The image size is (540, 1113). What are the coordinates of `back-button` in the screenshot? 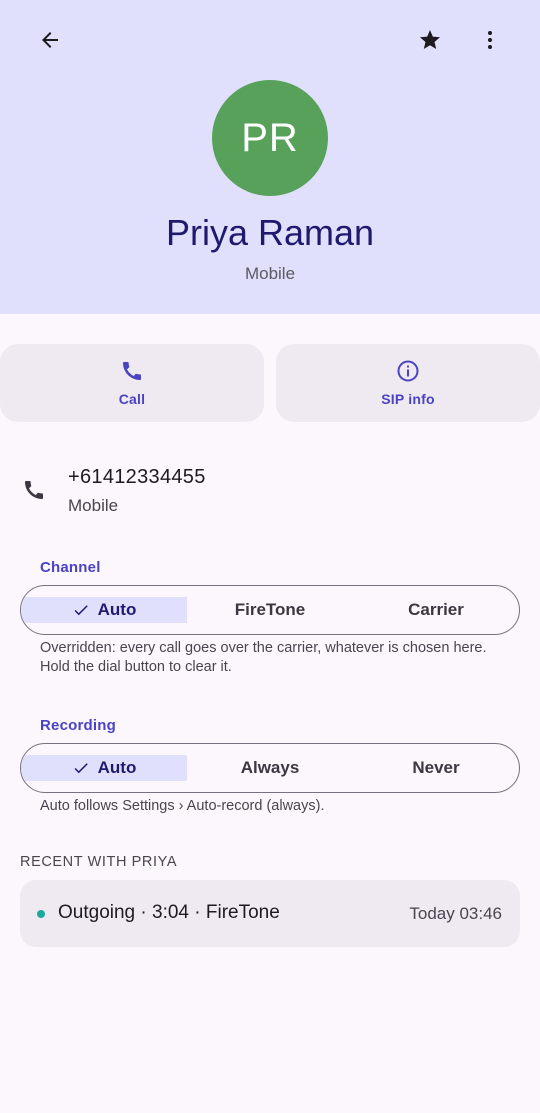 It's located at (50, 40).